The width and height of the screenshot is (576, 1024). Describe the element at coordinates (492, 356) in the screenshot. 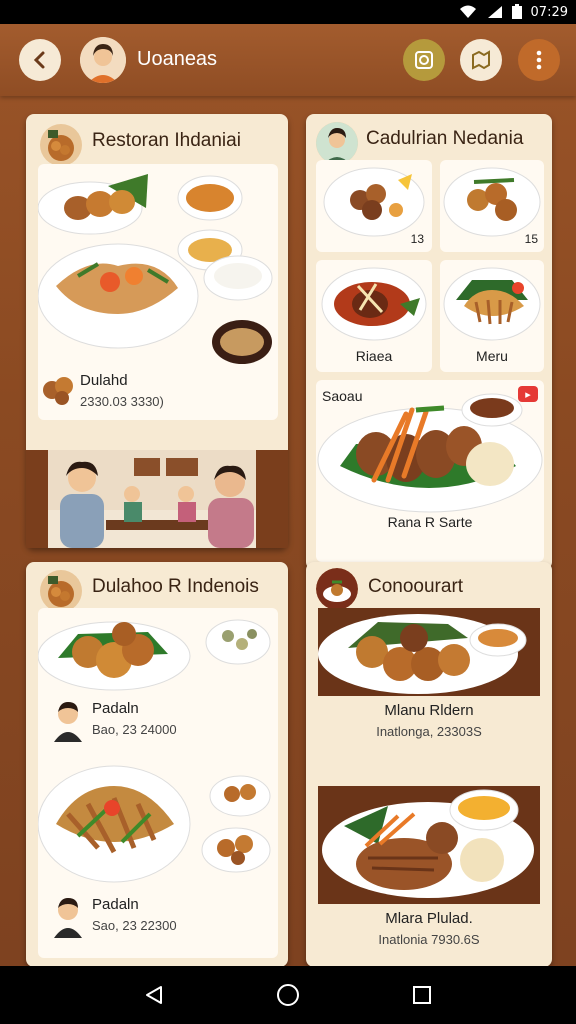

I see `tile-label: Meru` at that location.